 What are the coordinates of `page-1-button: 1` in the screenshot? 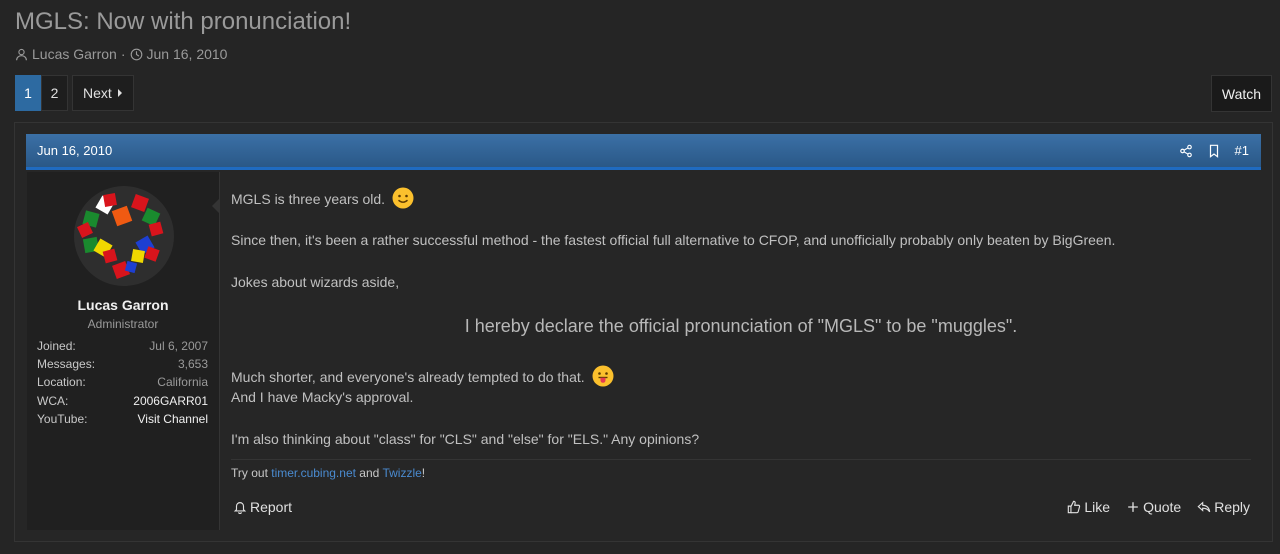 It's located at (28, 93).